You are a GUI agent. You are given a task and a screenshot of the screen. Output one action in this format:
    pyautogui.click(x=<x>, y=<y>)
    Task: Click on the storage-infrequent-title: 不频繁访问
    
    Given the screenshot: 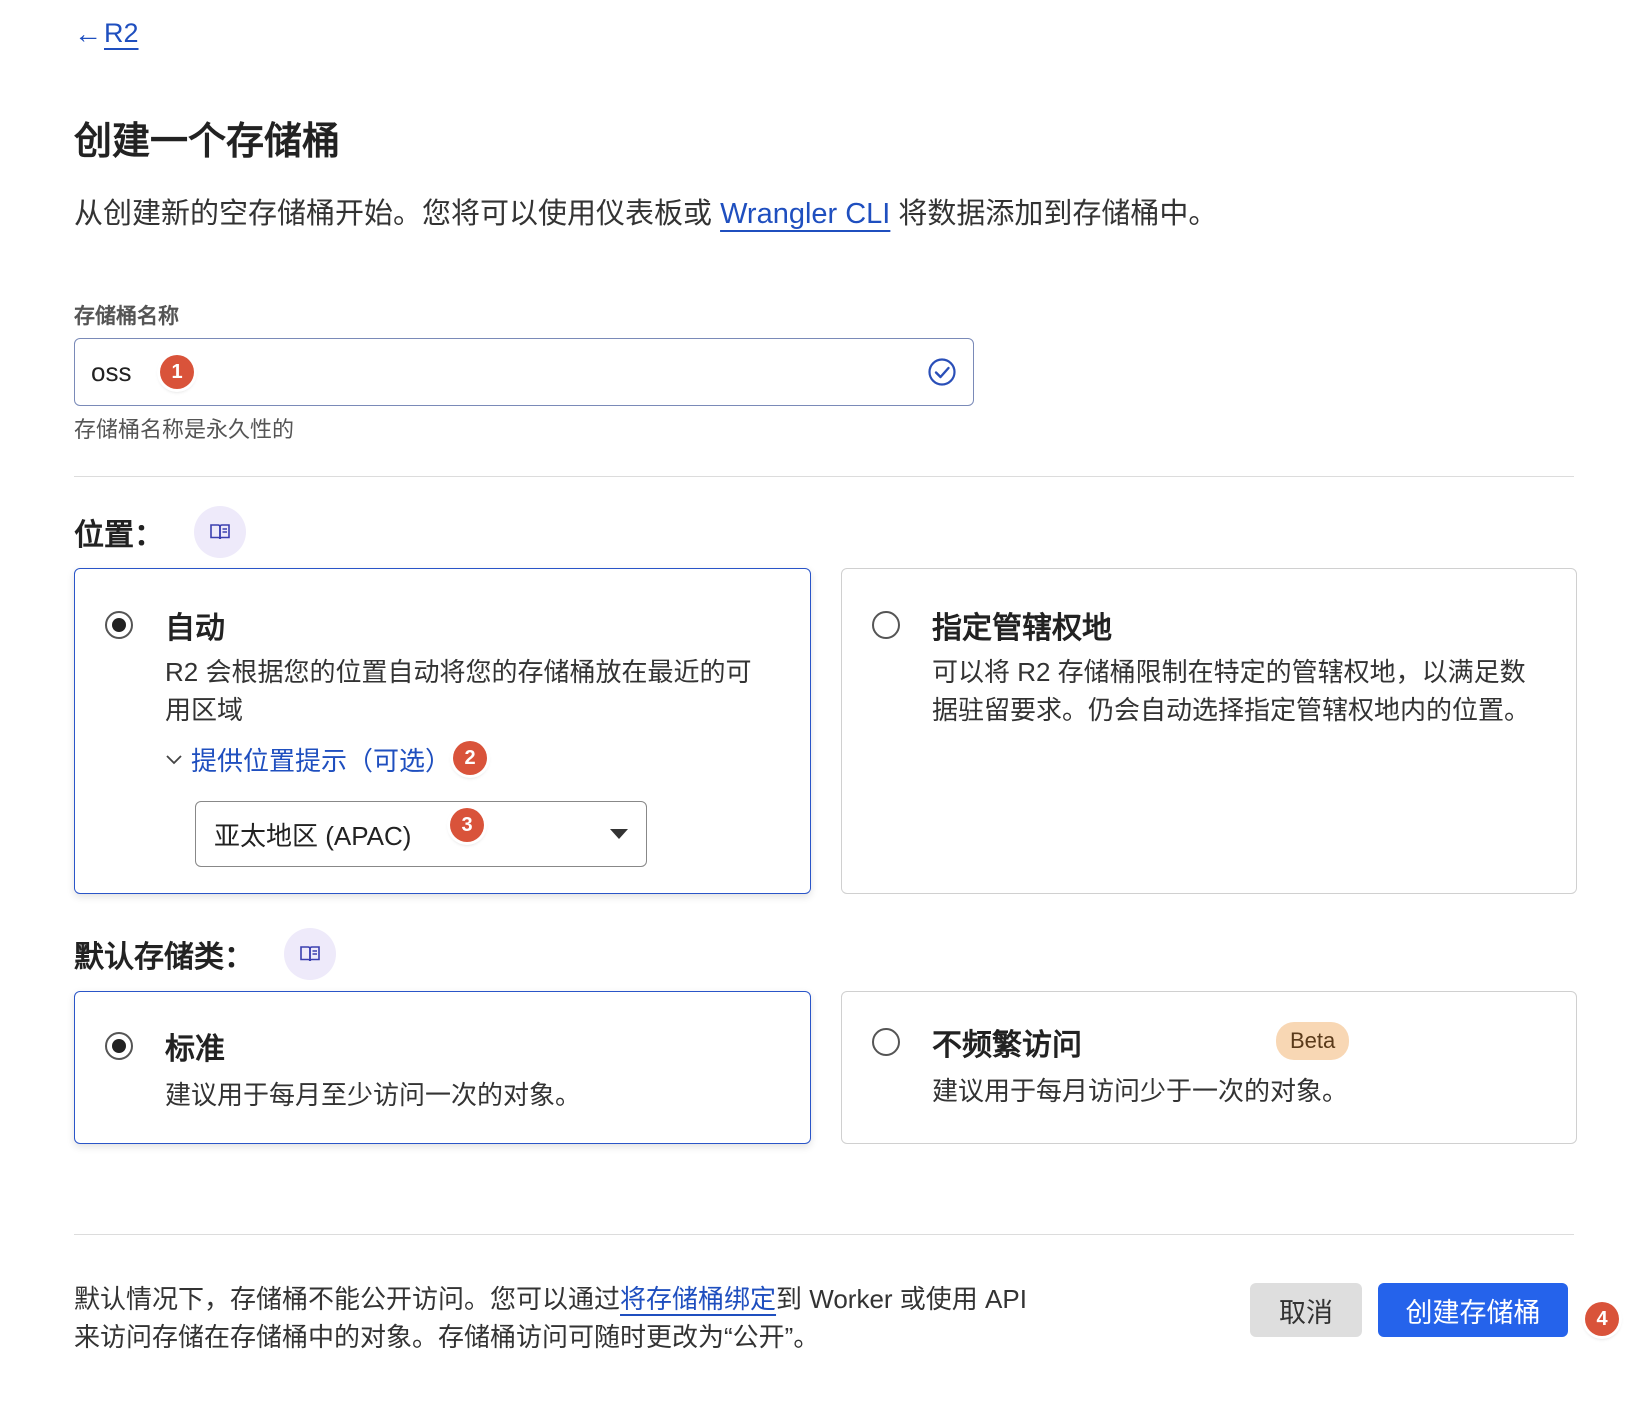 What is the action you would take?
    pyautogui.click(x=1007, y=1045)
    